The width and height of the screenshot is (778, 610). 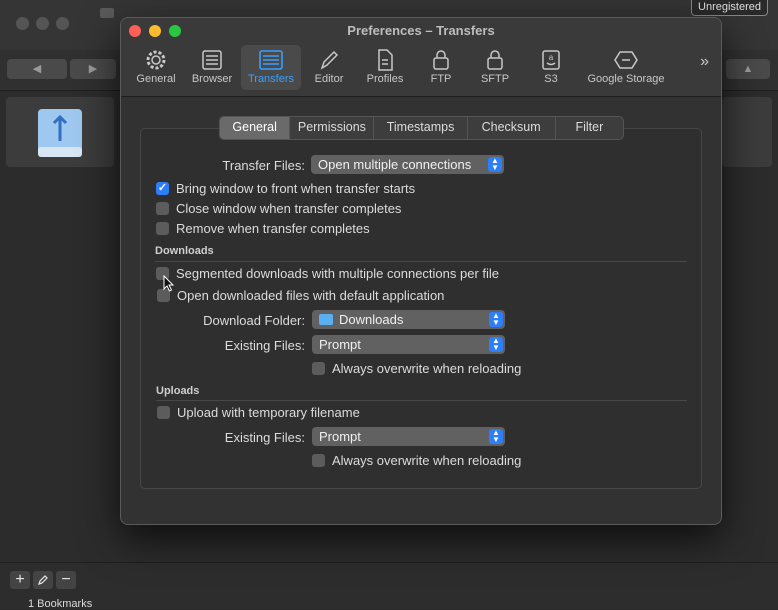 I want to click on toolbar-ftp: FTP, so click(x=441, y=67).